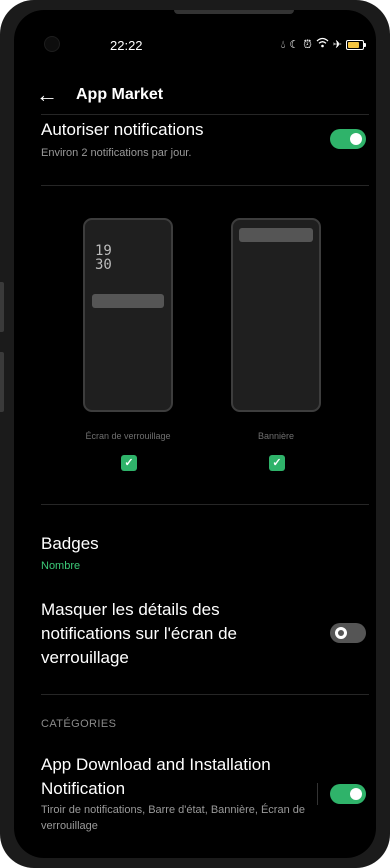 This screenshot has height=868, width=390. I want to click on lockscreen-clock-hour: 19, so click(103, 251).